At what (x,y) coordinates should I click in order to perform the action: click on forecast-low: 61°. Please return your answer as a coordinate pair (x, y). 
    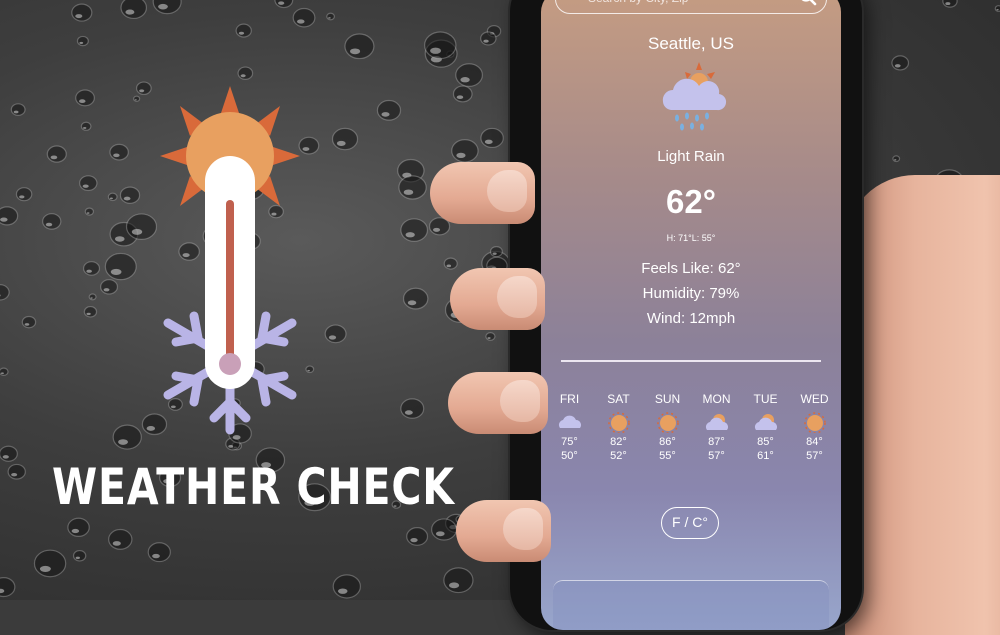
    Looking at the image, I should click on (765, 456).